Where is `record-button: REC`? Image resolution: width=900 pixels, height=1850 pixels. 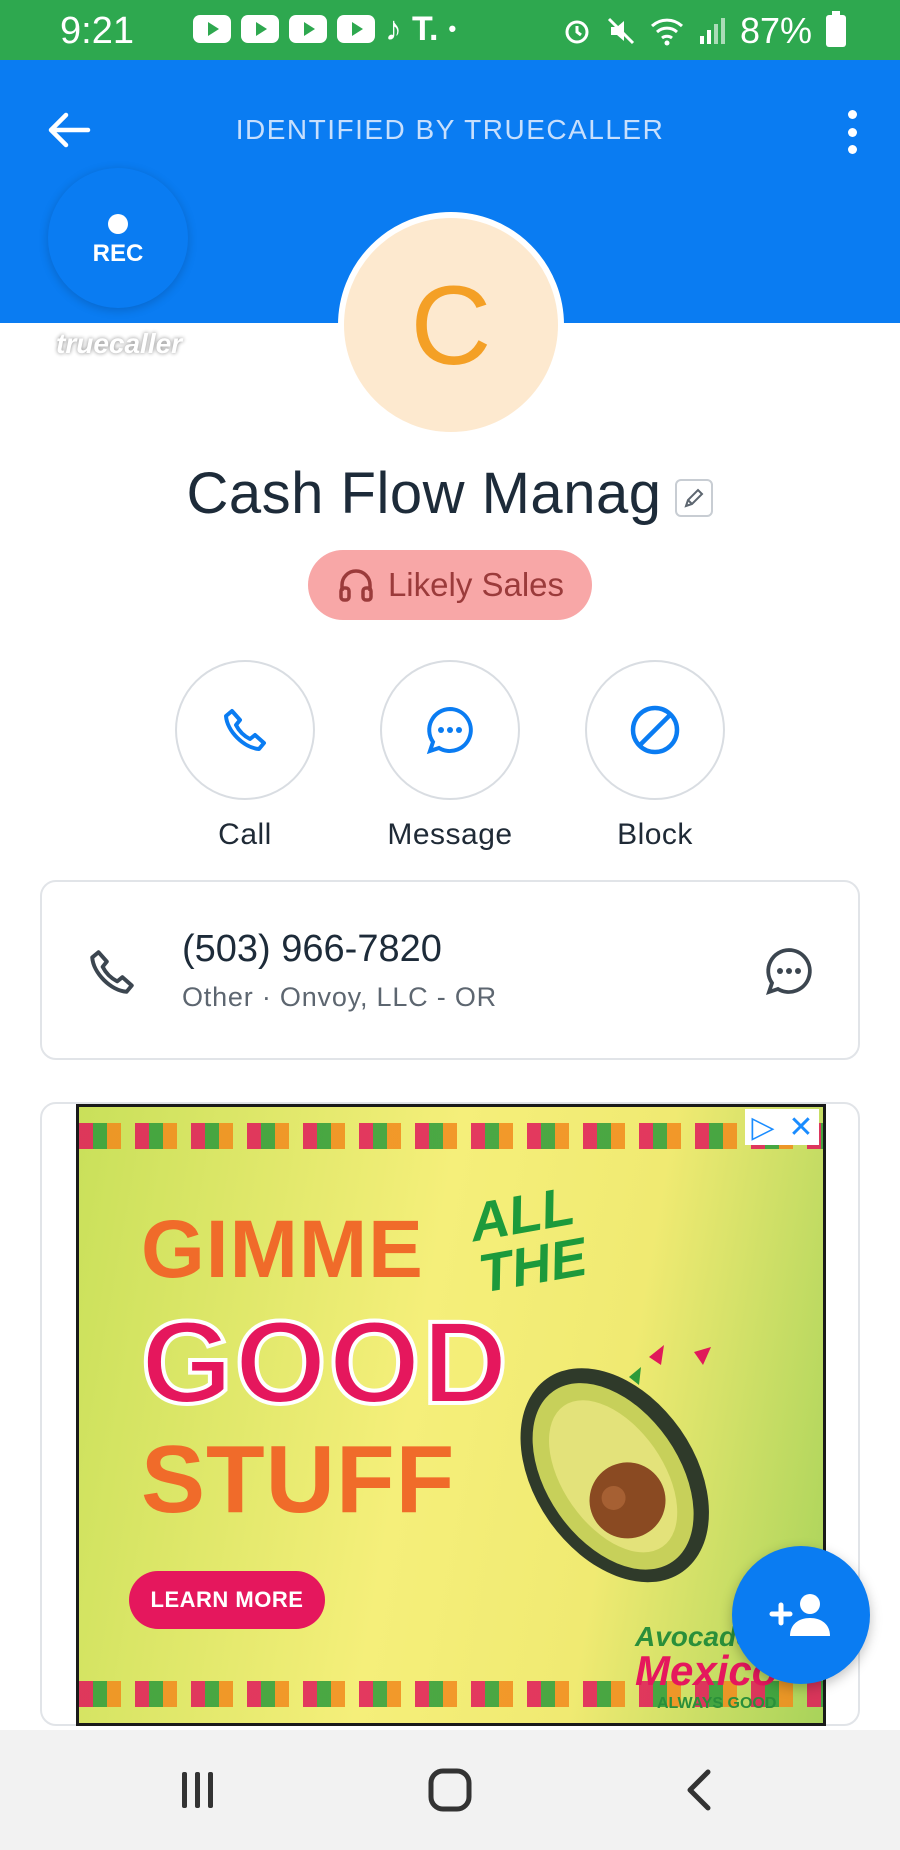 record-button: REC is located at coordinates (118, 238).